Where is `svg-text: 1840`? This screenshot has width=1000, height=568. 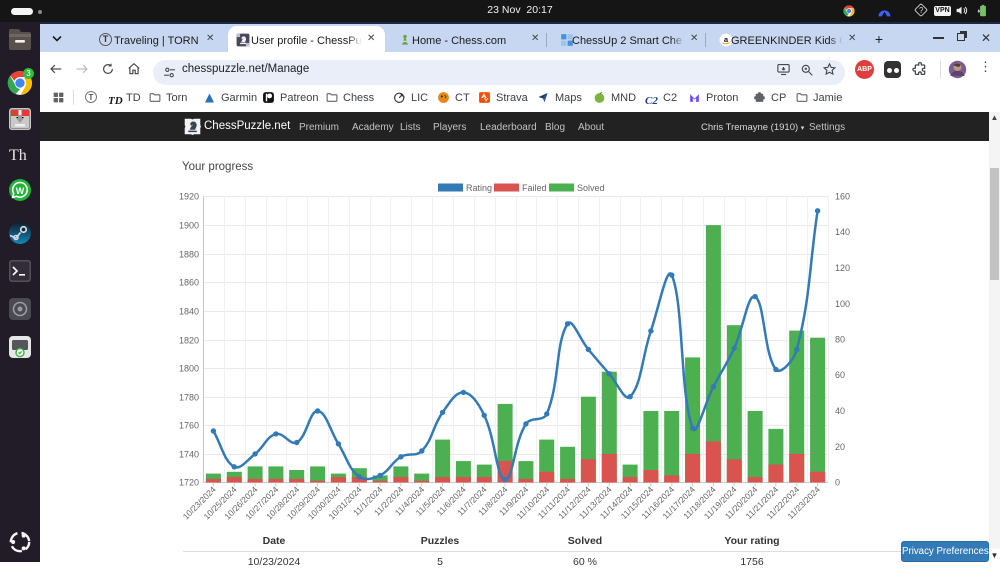
svg-text: 1840 is located at coordinates (189, 312).